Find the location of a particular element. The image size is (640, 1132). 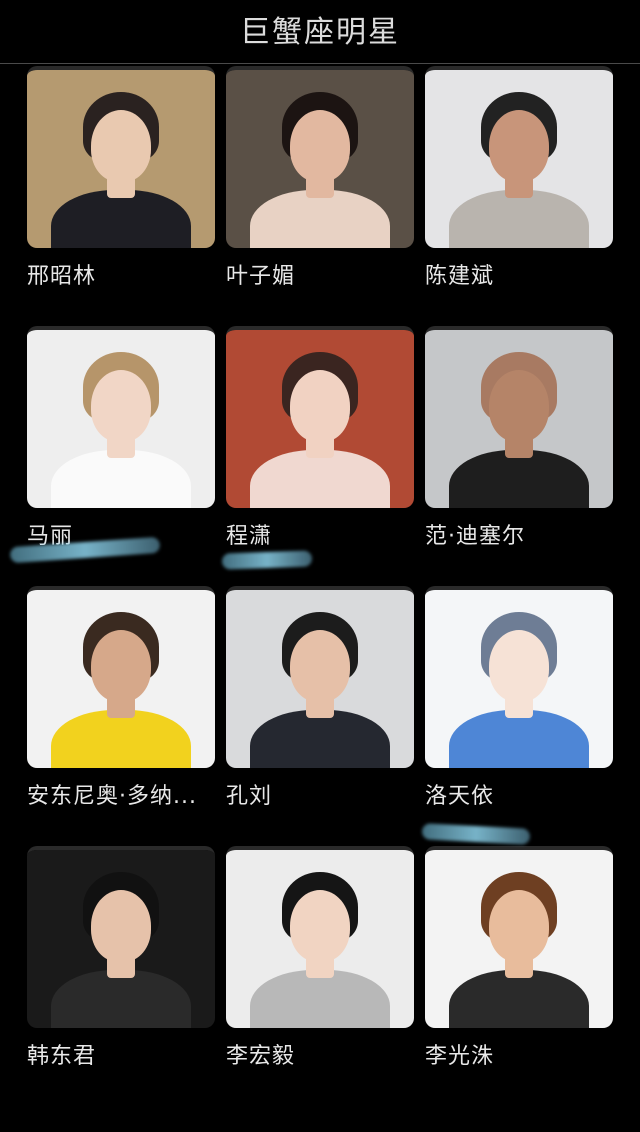

star-name: 陈建斌 is located at coordinates (525, 274).